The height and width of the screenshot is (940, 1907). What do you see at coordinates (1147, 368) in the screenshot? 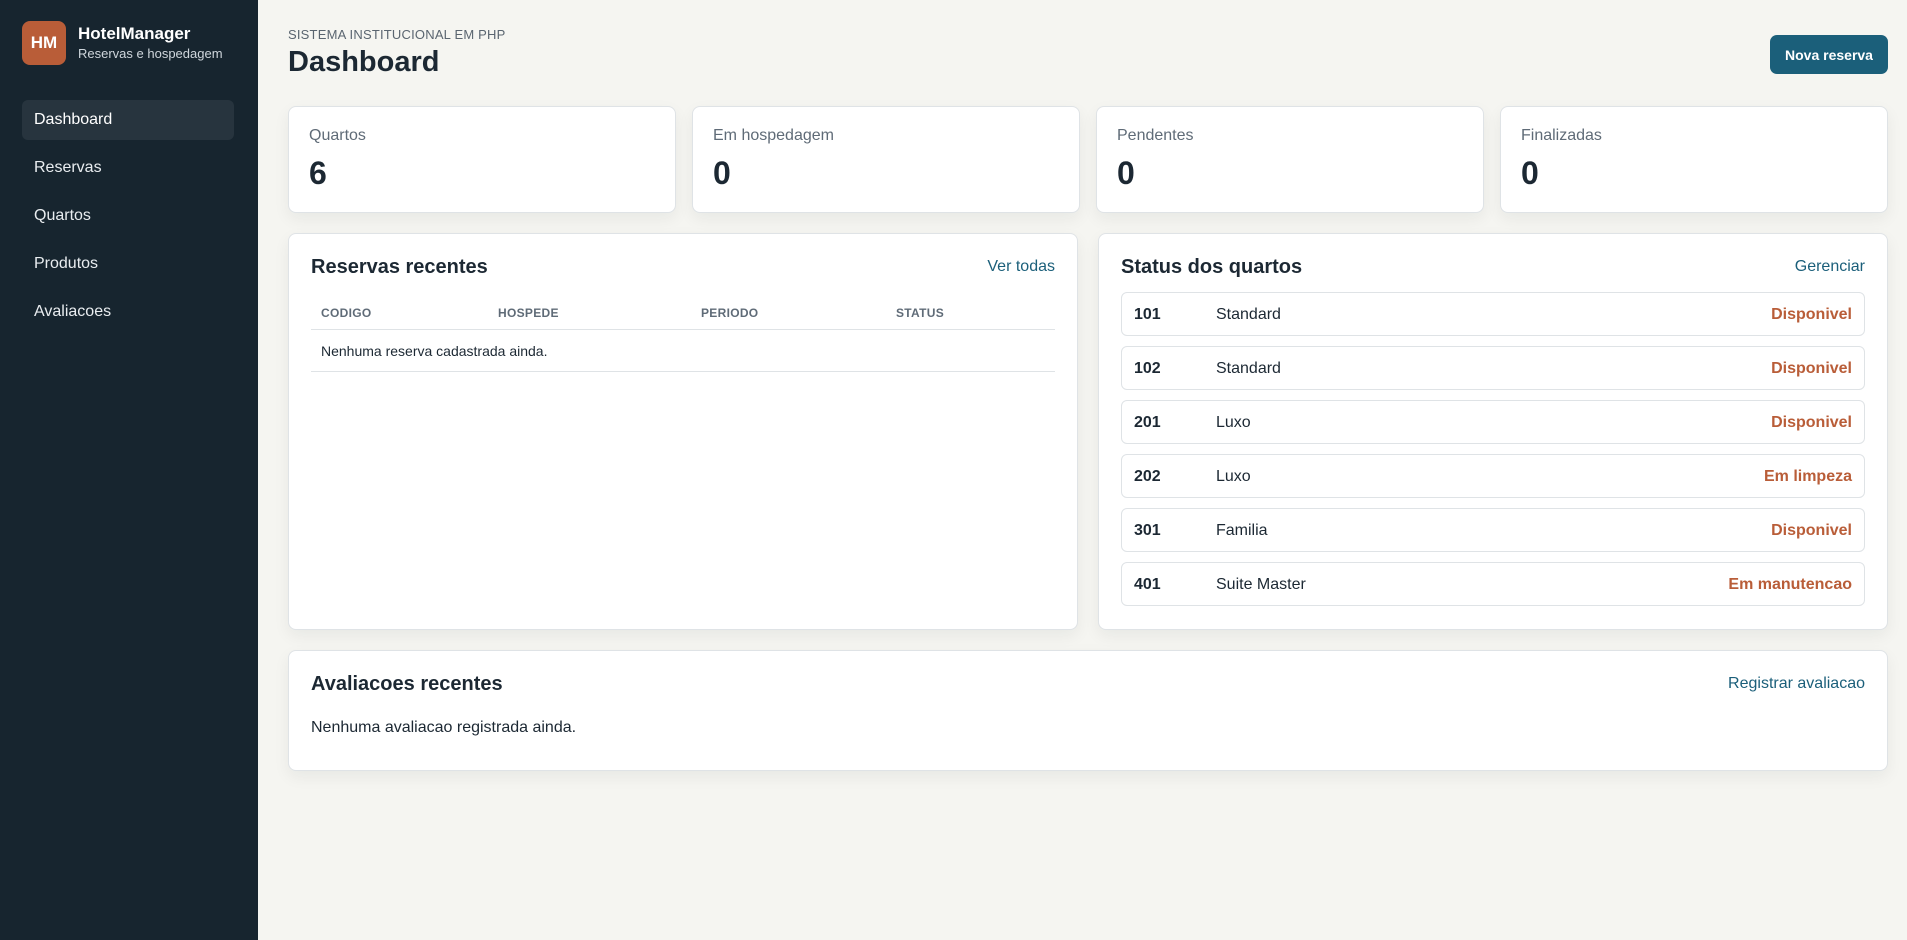
I see `room-number: 102` at bounding box center [1147, 368].